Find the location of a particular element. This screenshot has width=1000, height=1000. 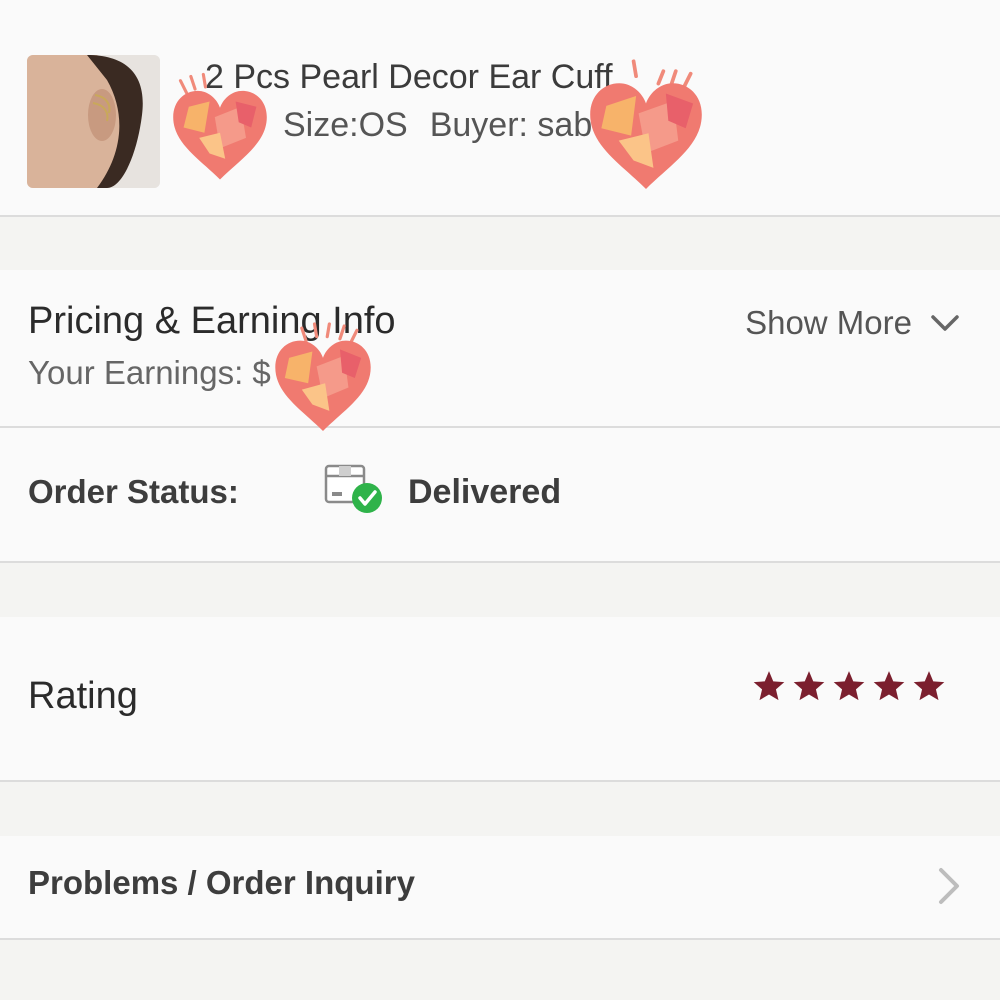

chevron-down-icon is located at coordinates (945, 323).